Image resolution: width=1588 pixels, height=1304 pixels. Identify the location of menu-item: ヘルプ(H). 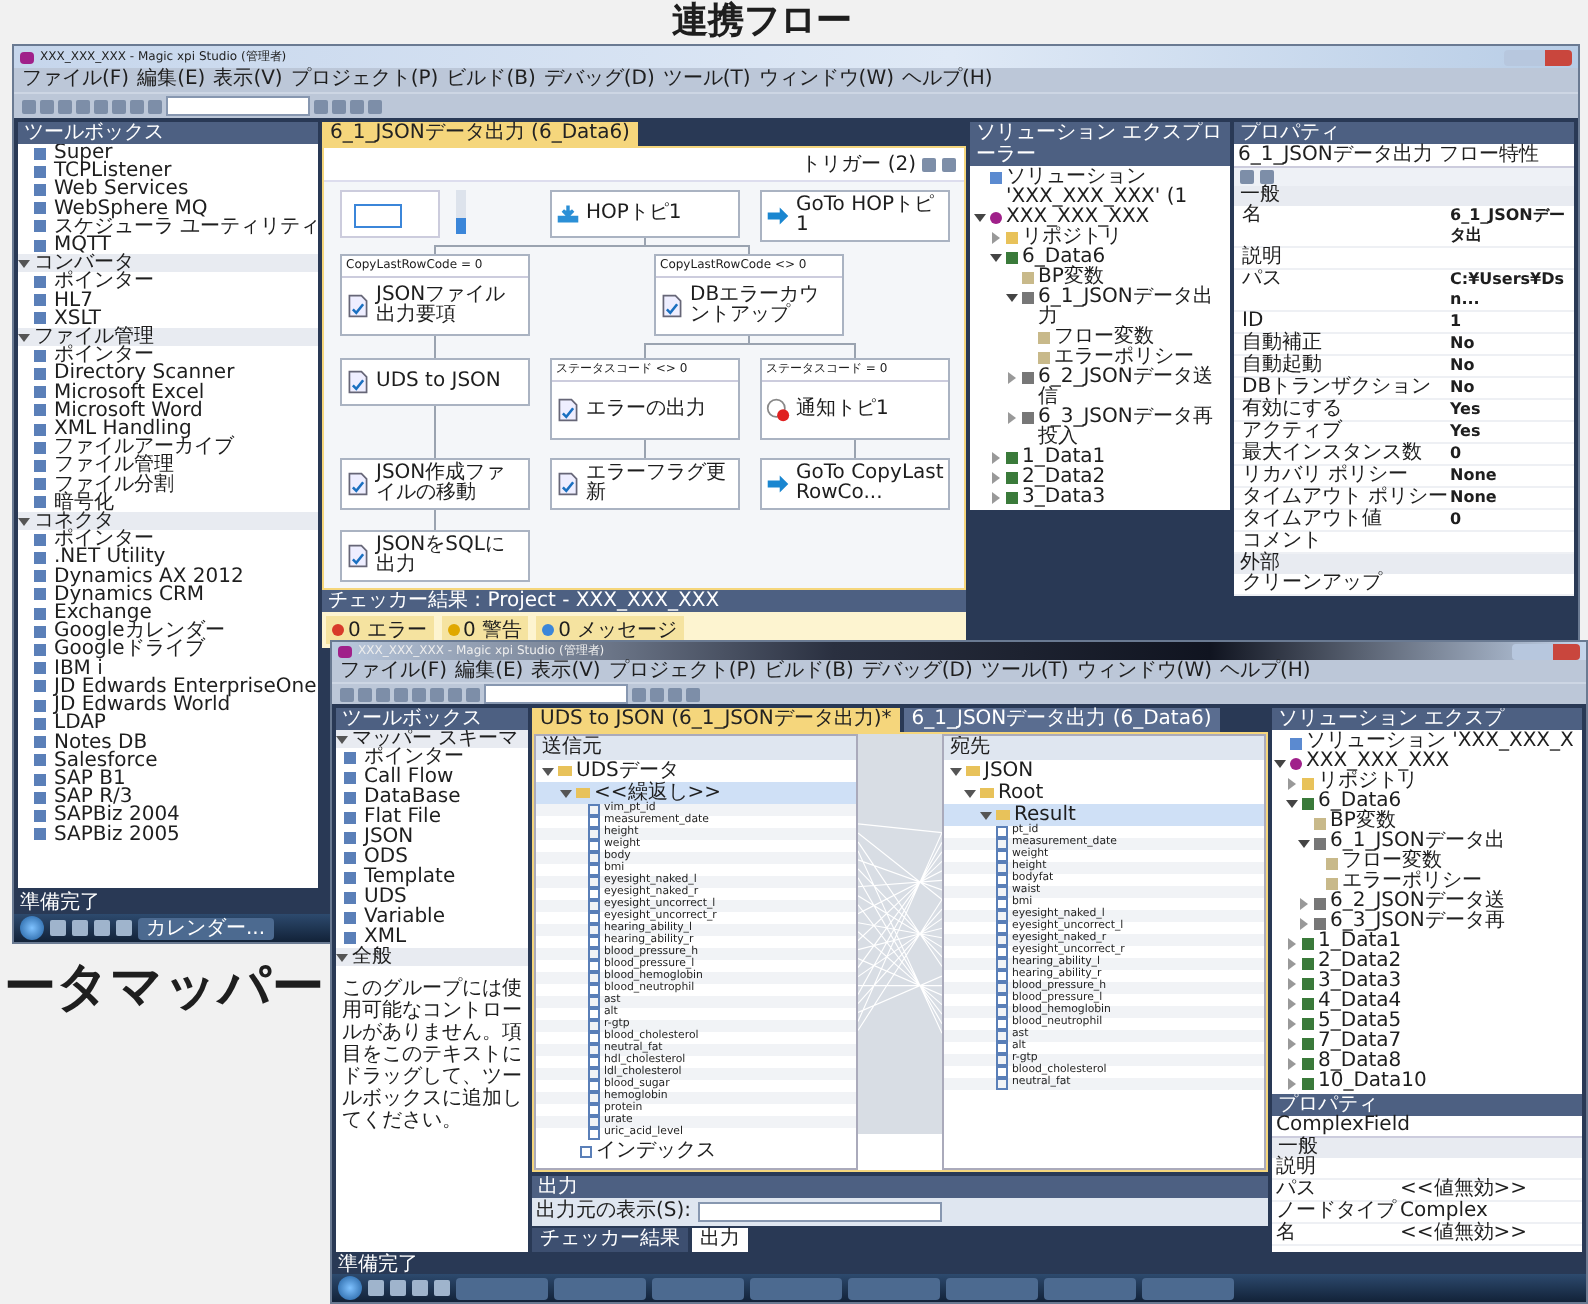
(1265, 671).